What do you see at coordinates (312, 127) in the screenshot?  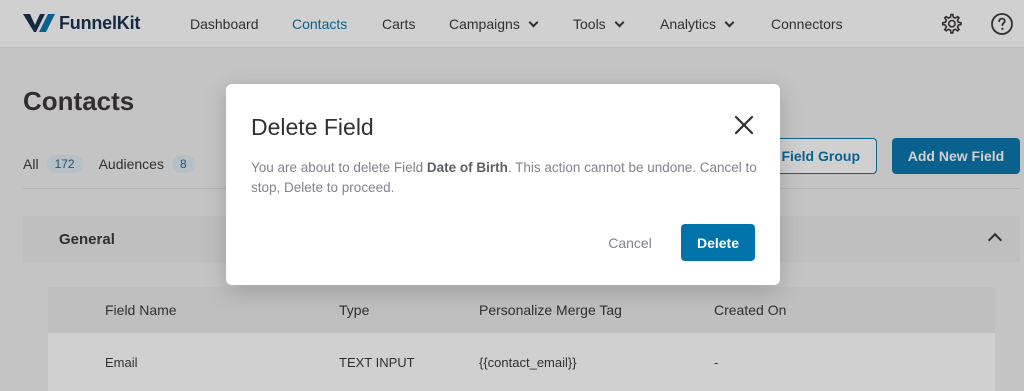 I see `dialog-title: Delete Field` at bounding box center [312, 127].